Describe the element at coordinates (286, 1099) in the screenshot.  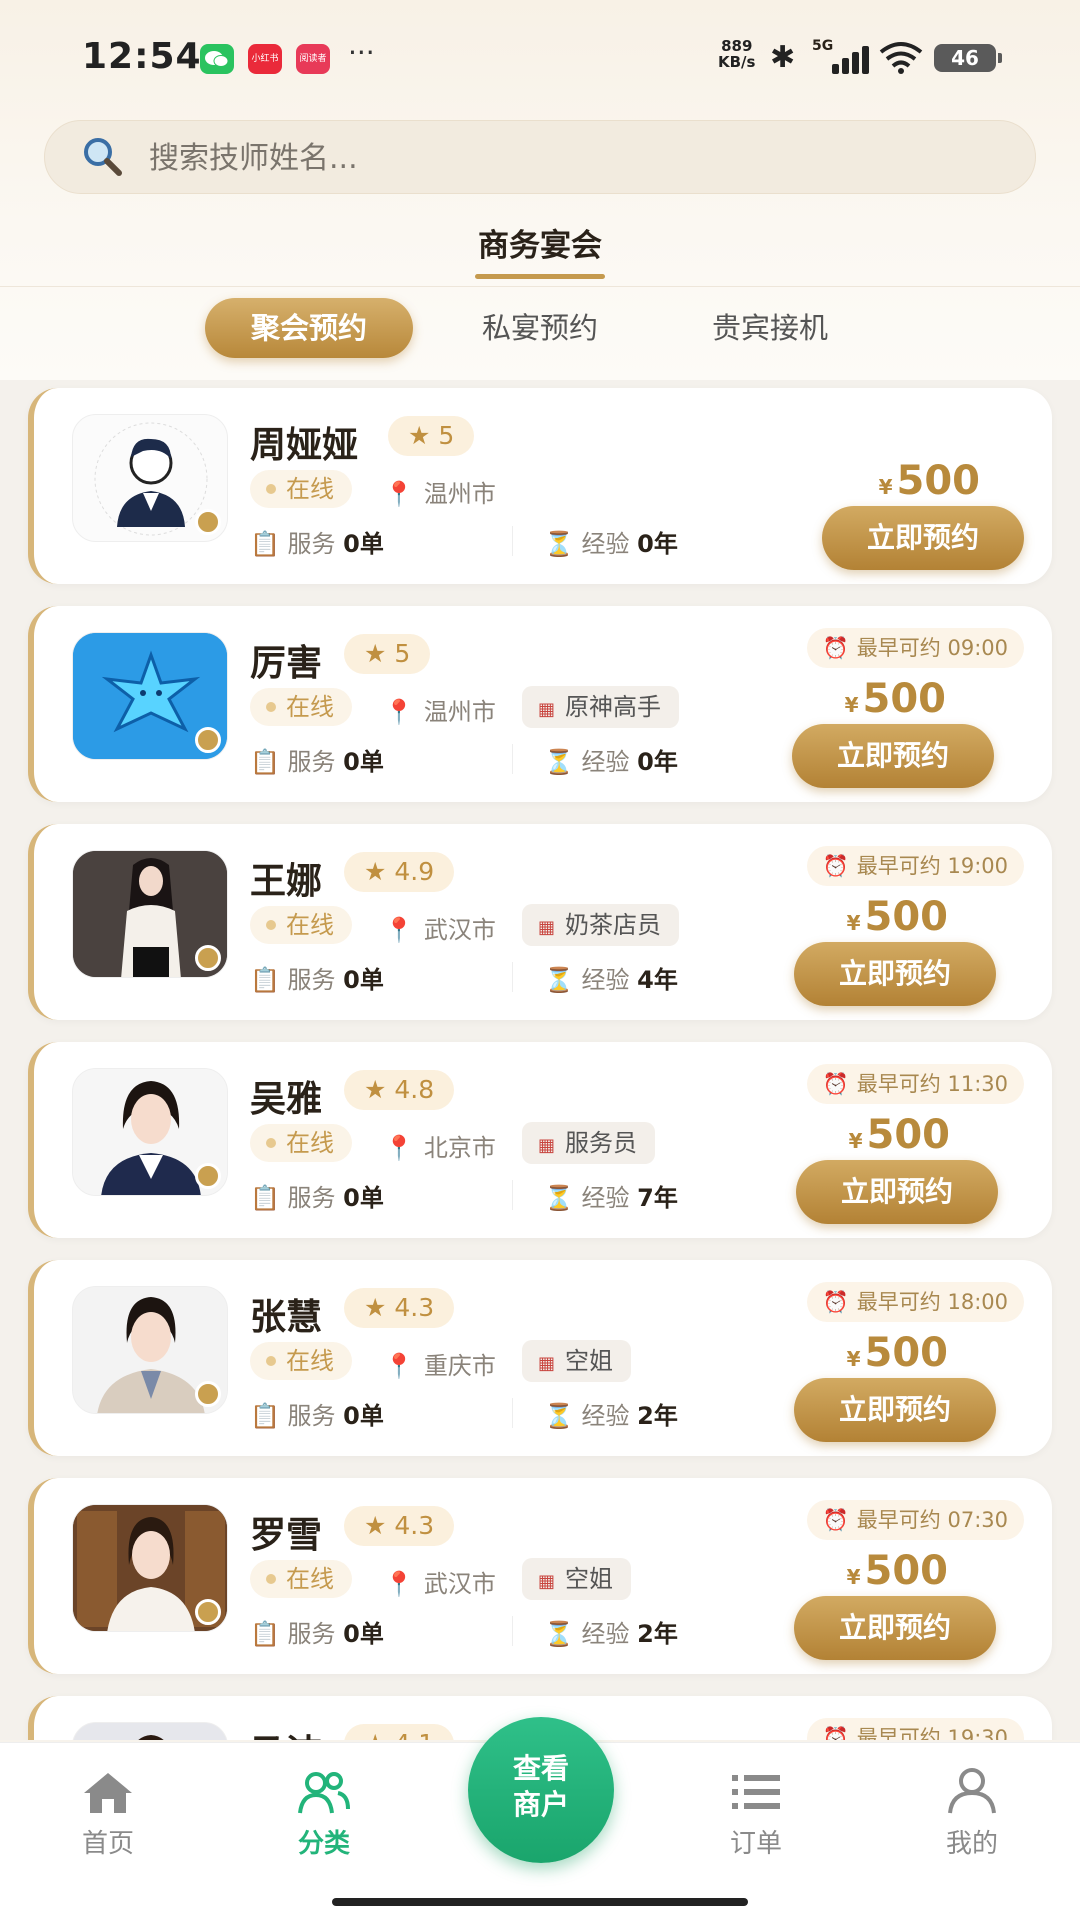
I see `technician-name: 吴雅` at that location.